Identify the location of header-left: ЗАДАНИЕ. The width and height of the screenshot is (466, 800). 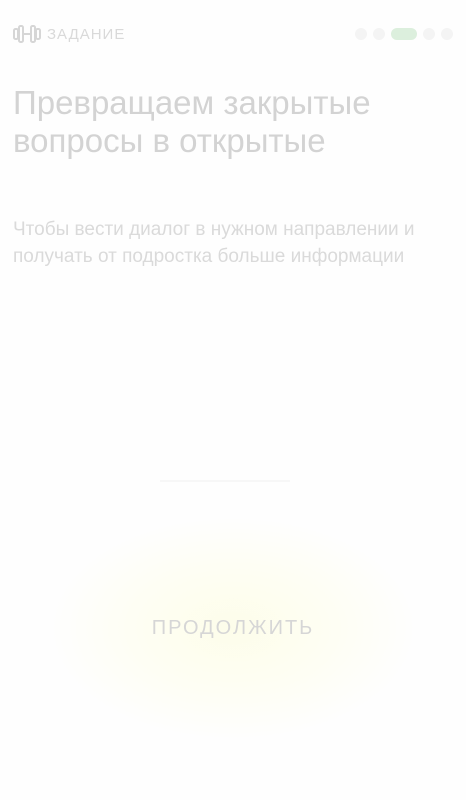
(69, 34).